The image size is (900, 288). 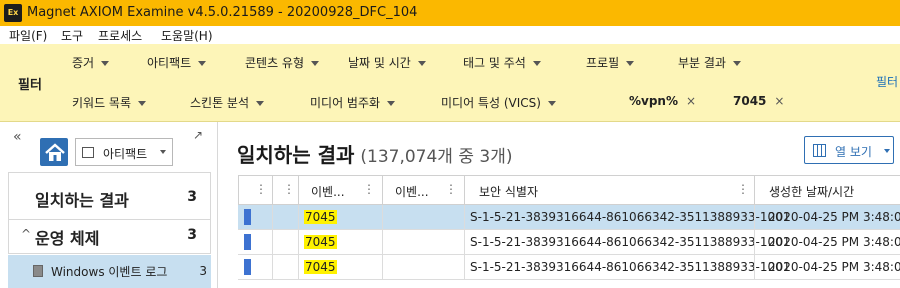 What do you see at coordinates (192, 197) in the screenshot?
I see `matching-results-count: 3` at bounding box center [192, 197].